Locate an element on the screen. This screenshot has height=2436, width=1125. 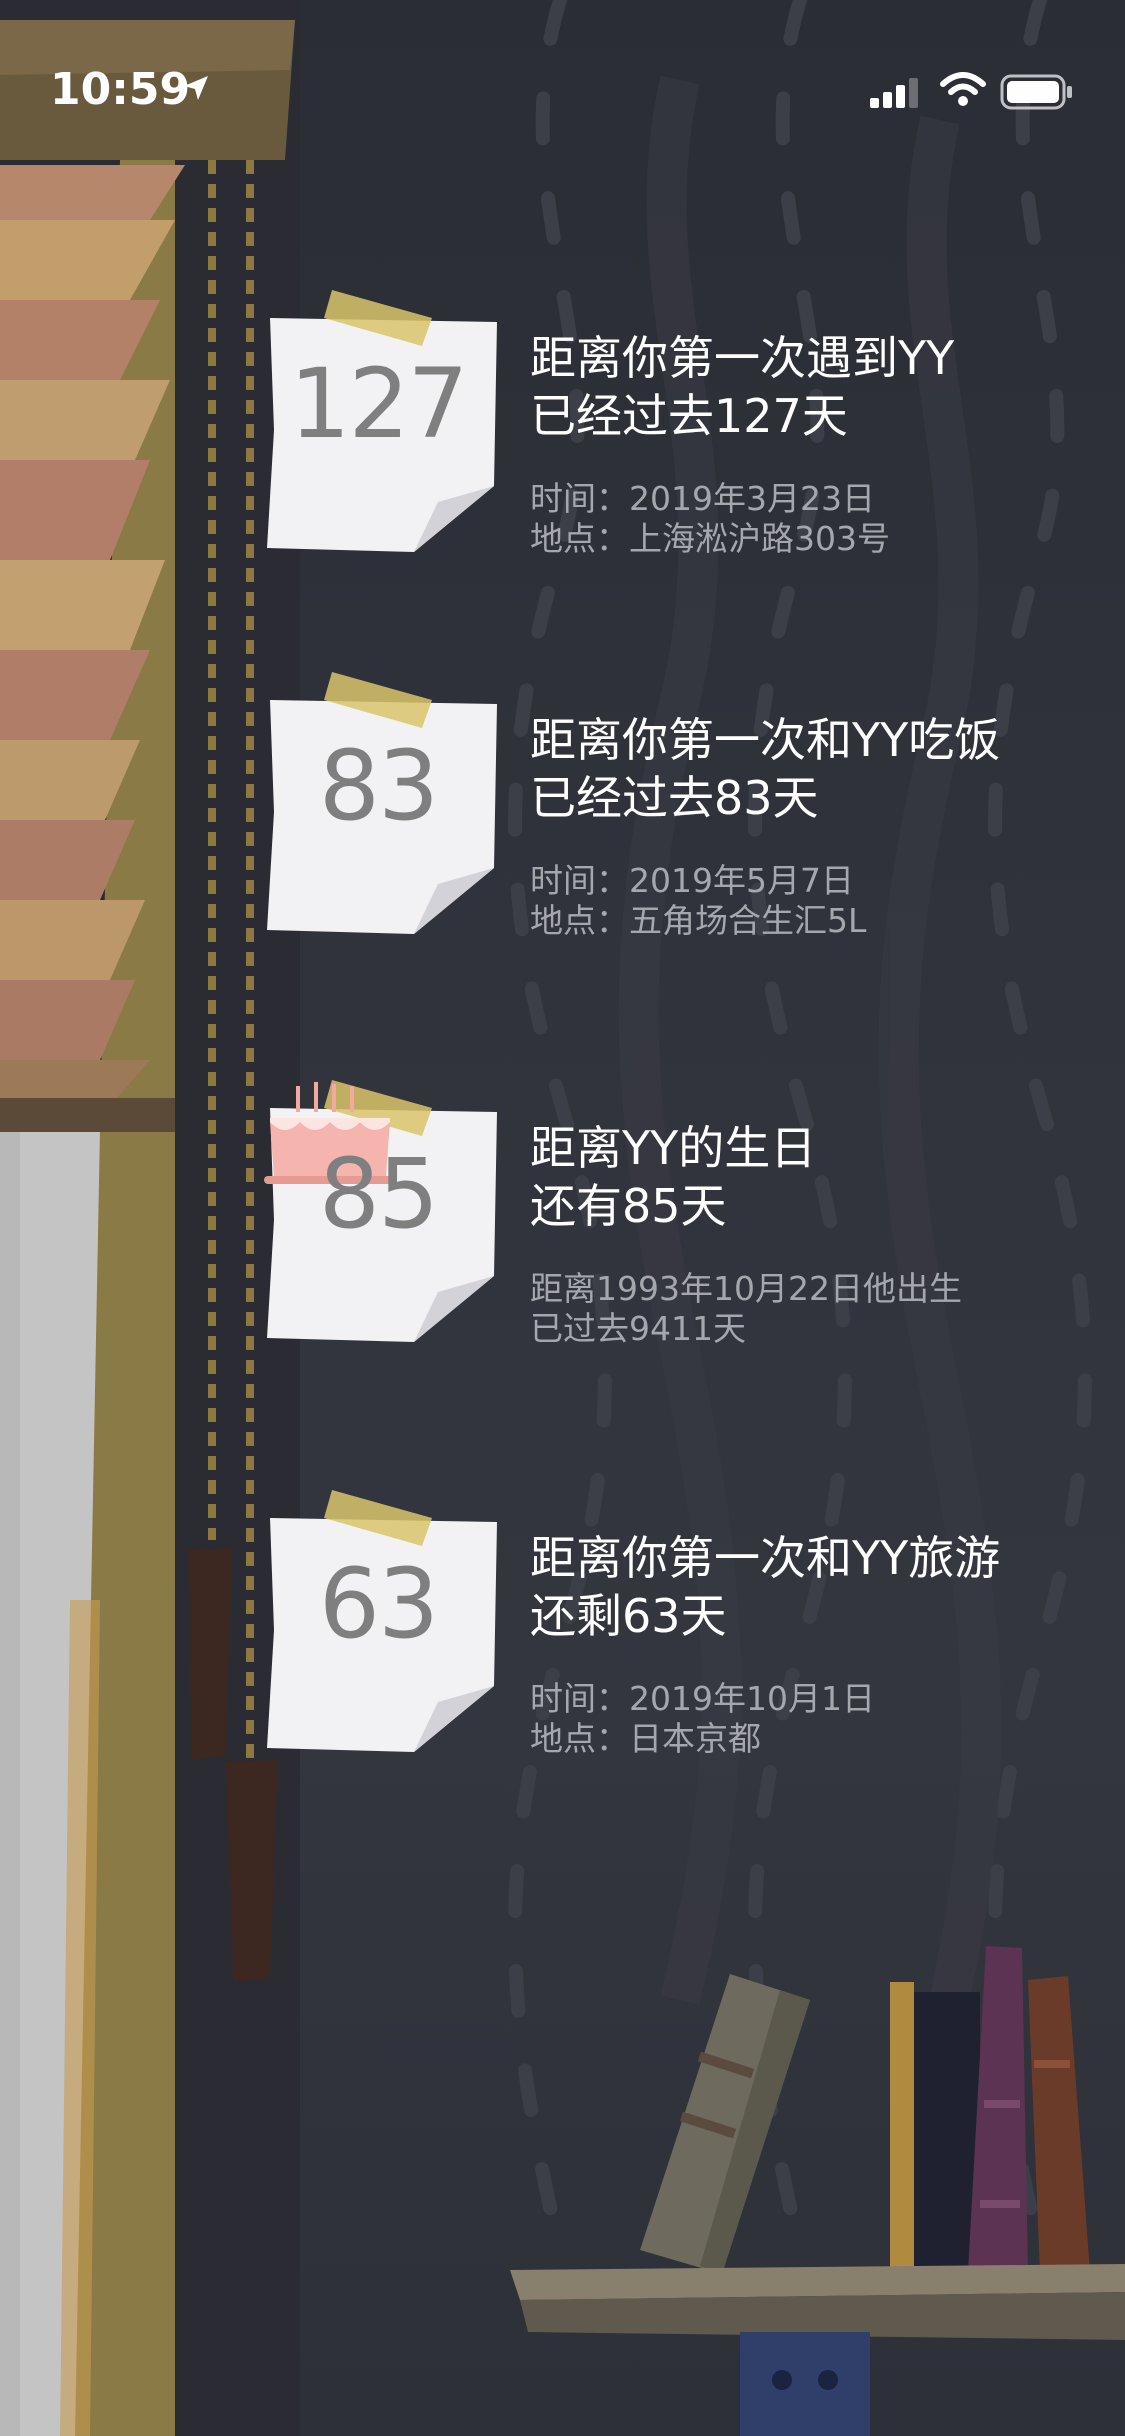
days-number: 63 is located at coordinates (378, 1604).